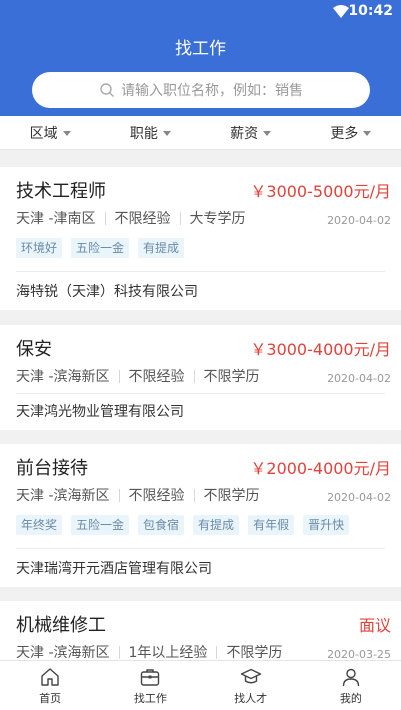 The image size is (401, 710). Describe the element at coordinates (107, 292) in the screenshot. I see `company-name: 海特锐（天津）科技有限公司` at that location.